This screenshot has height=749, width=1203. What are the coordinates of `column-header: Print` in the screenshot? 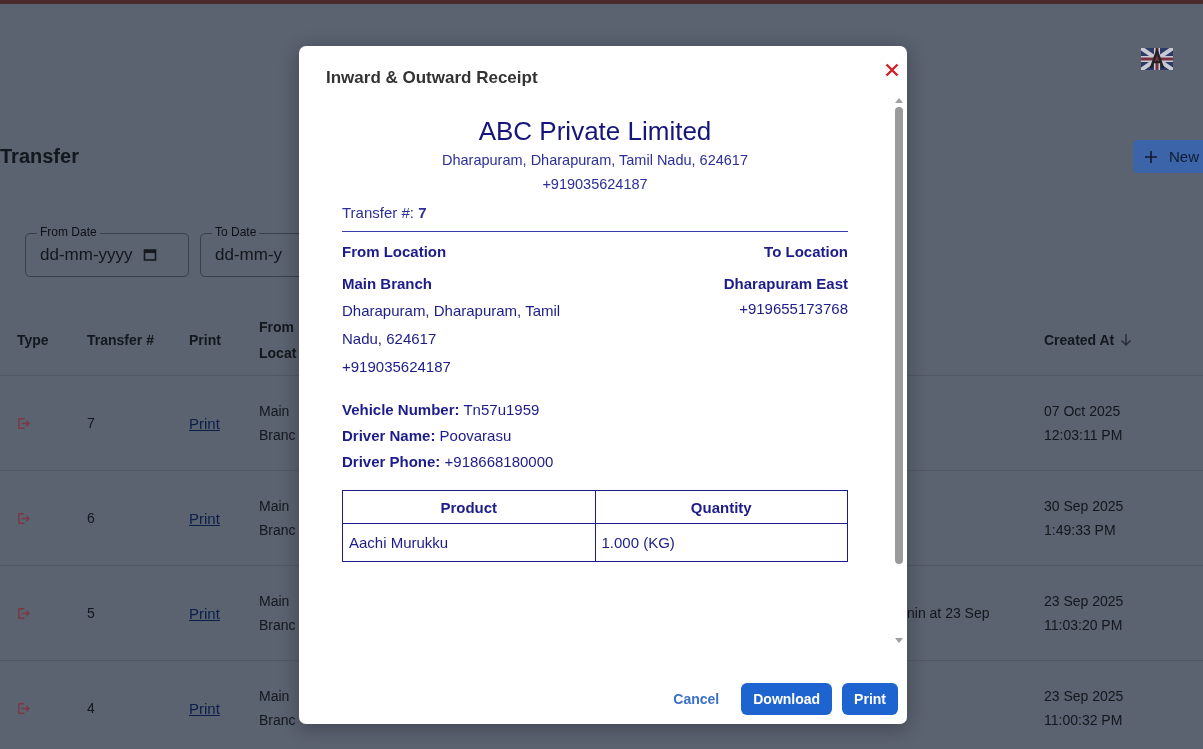 It's located at (205, 340).